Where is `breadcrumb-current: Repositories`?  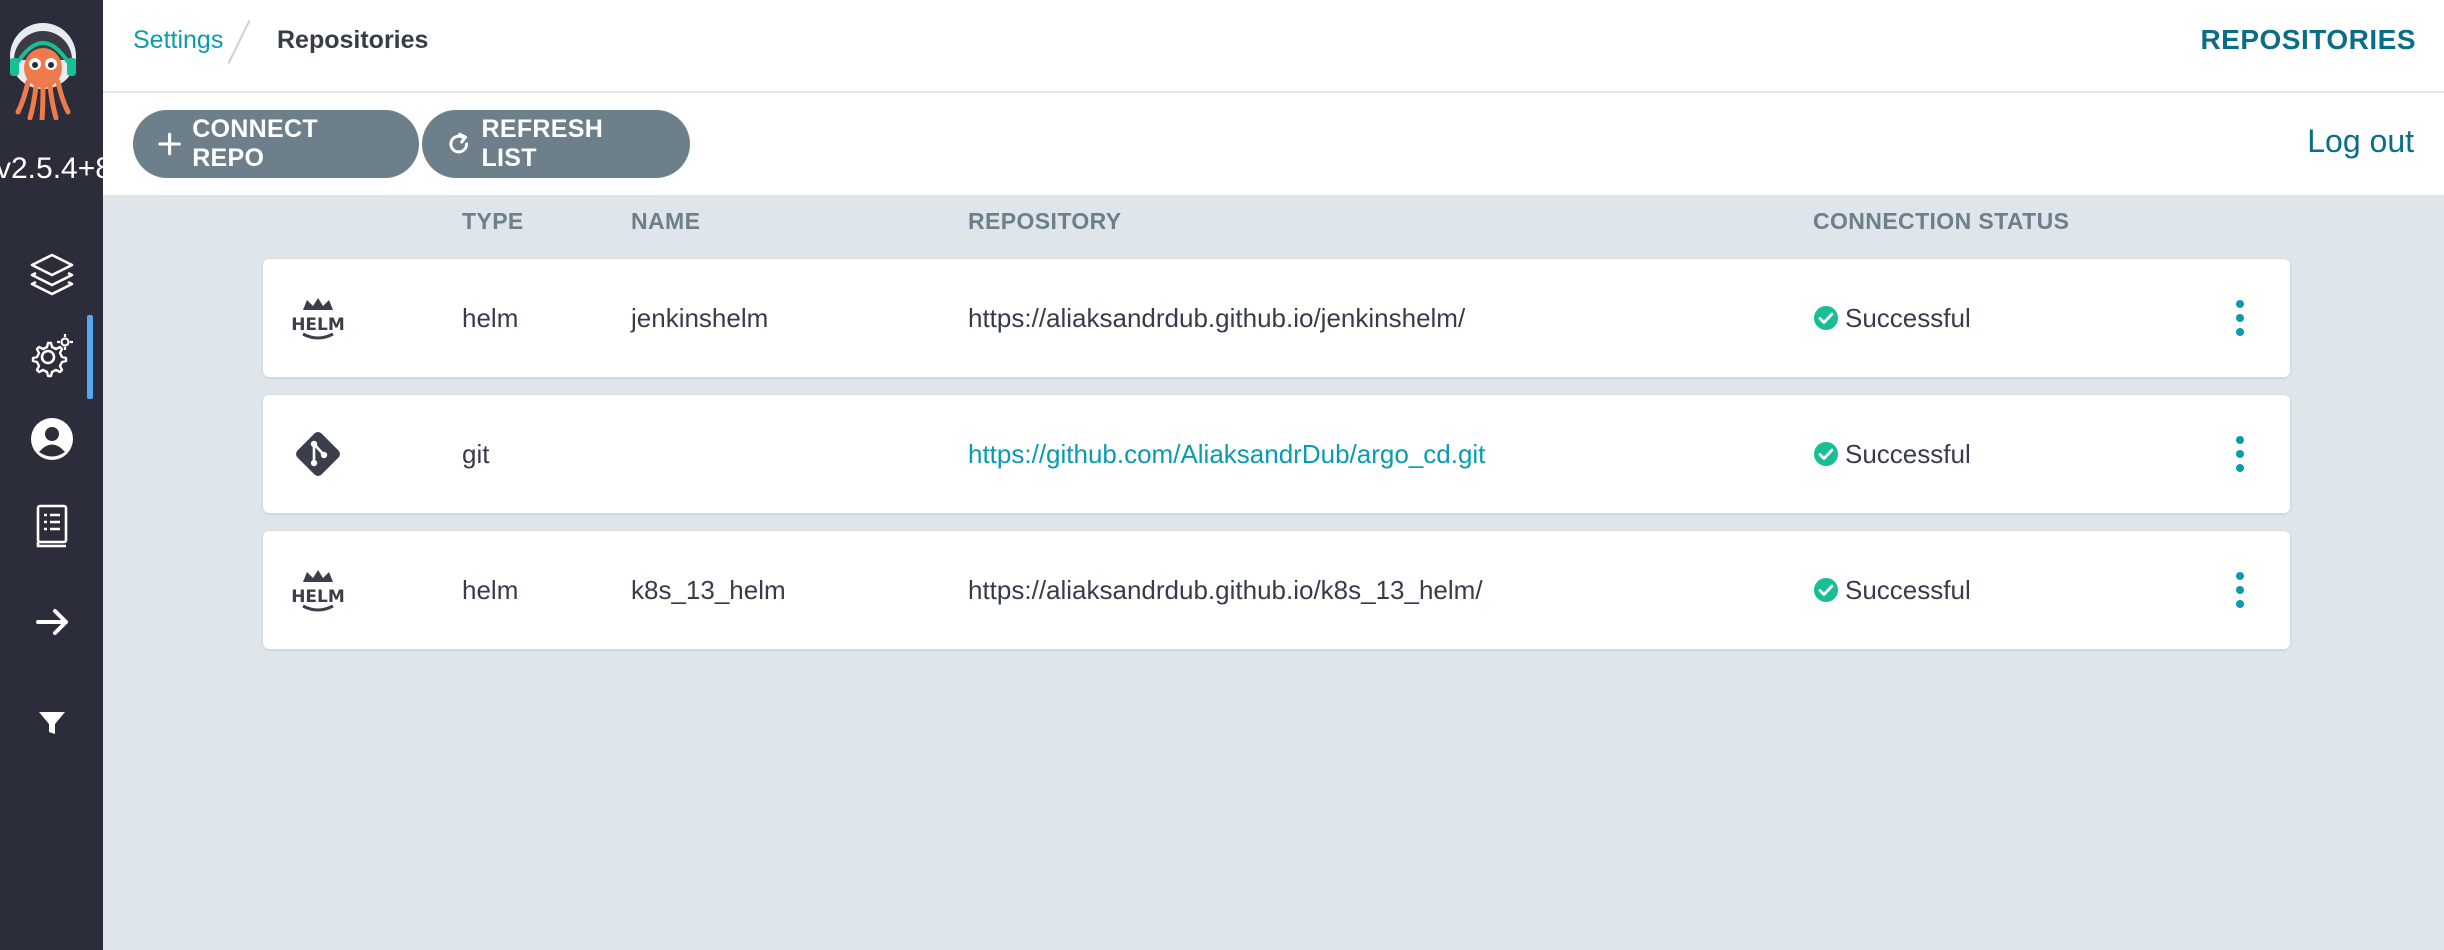 breadcrumb-current: Repositories is located at coordinates (353, 40).